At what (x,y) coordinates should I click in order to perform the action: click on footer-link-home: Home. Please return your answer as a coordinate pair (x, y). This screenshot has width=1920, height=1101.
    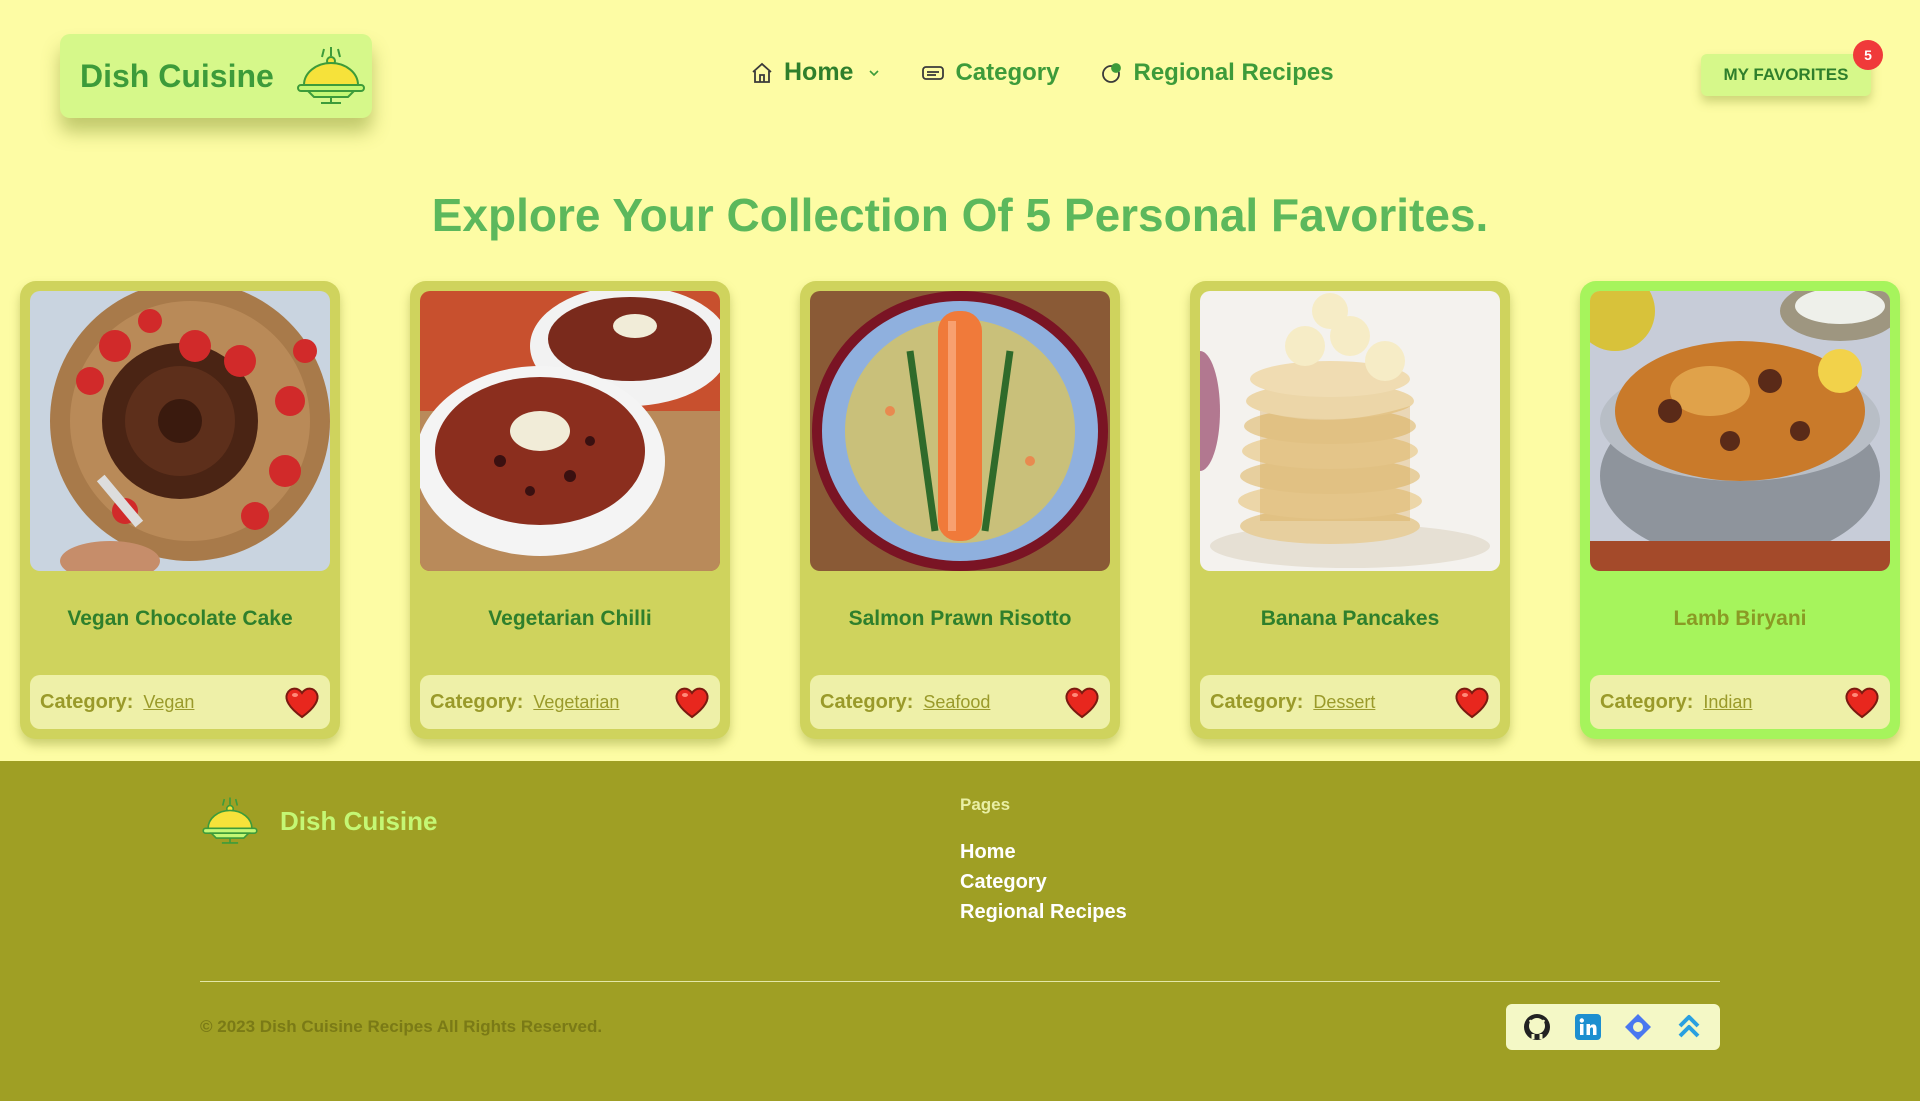
    Looking at the image, I should click on (1043, 852).